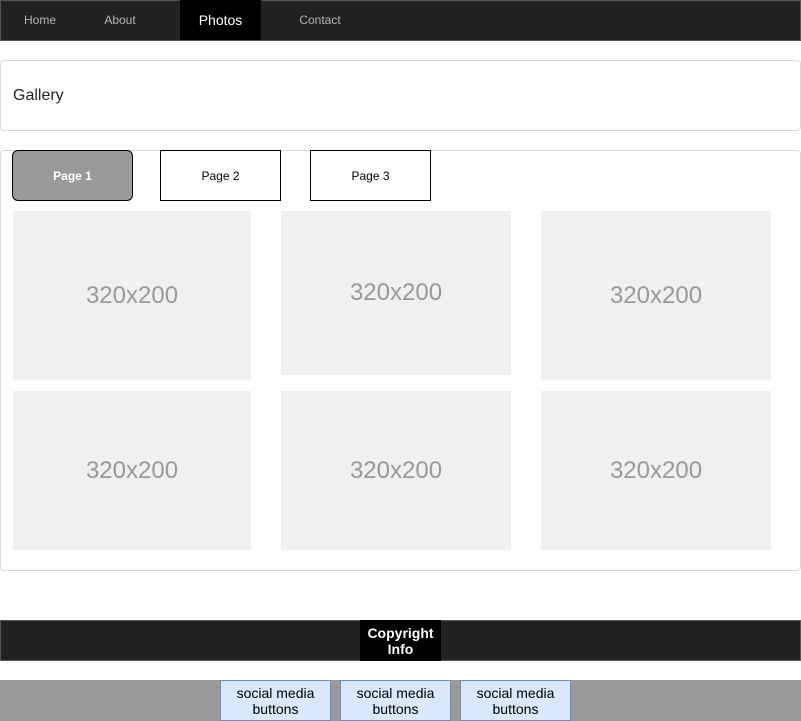 The height and width of the screenshot is (721, 801). What do you see at coordinates (38, 95) in the screenshot?
I see `page-title: Gallery` at bounding box center [38, 95].